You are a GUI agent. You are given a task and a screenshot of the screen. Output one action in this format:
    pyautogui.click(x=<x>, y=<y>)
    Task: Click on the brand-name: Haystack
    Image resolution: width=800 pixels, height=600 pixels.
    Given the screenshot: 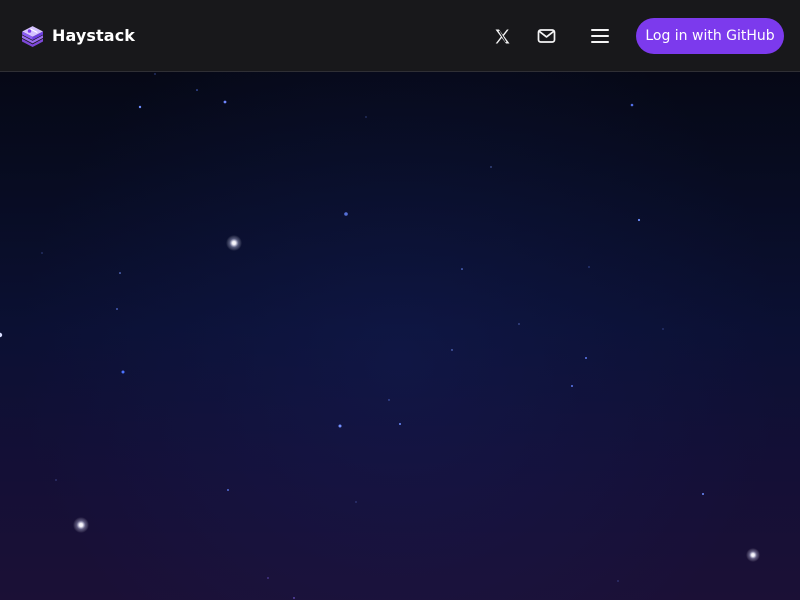 What is the action you would take?
    pyautogui.click(x=94, y=35)
    